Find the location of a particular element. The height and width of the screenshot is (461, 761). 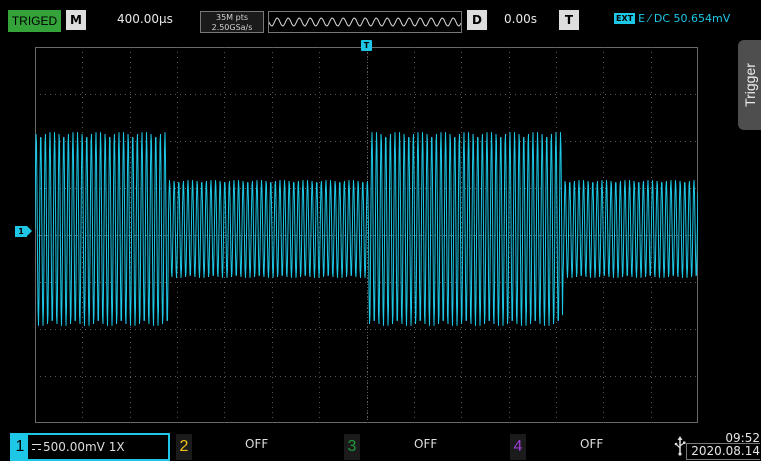

clock: 09:52 2020.08.14 is located at coordinates (725, 445).